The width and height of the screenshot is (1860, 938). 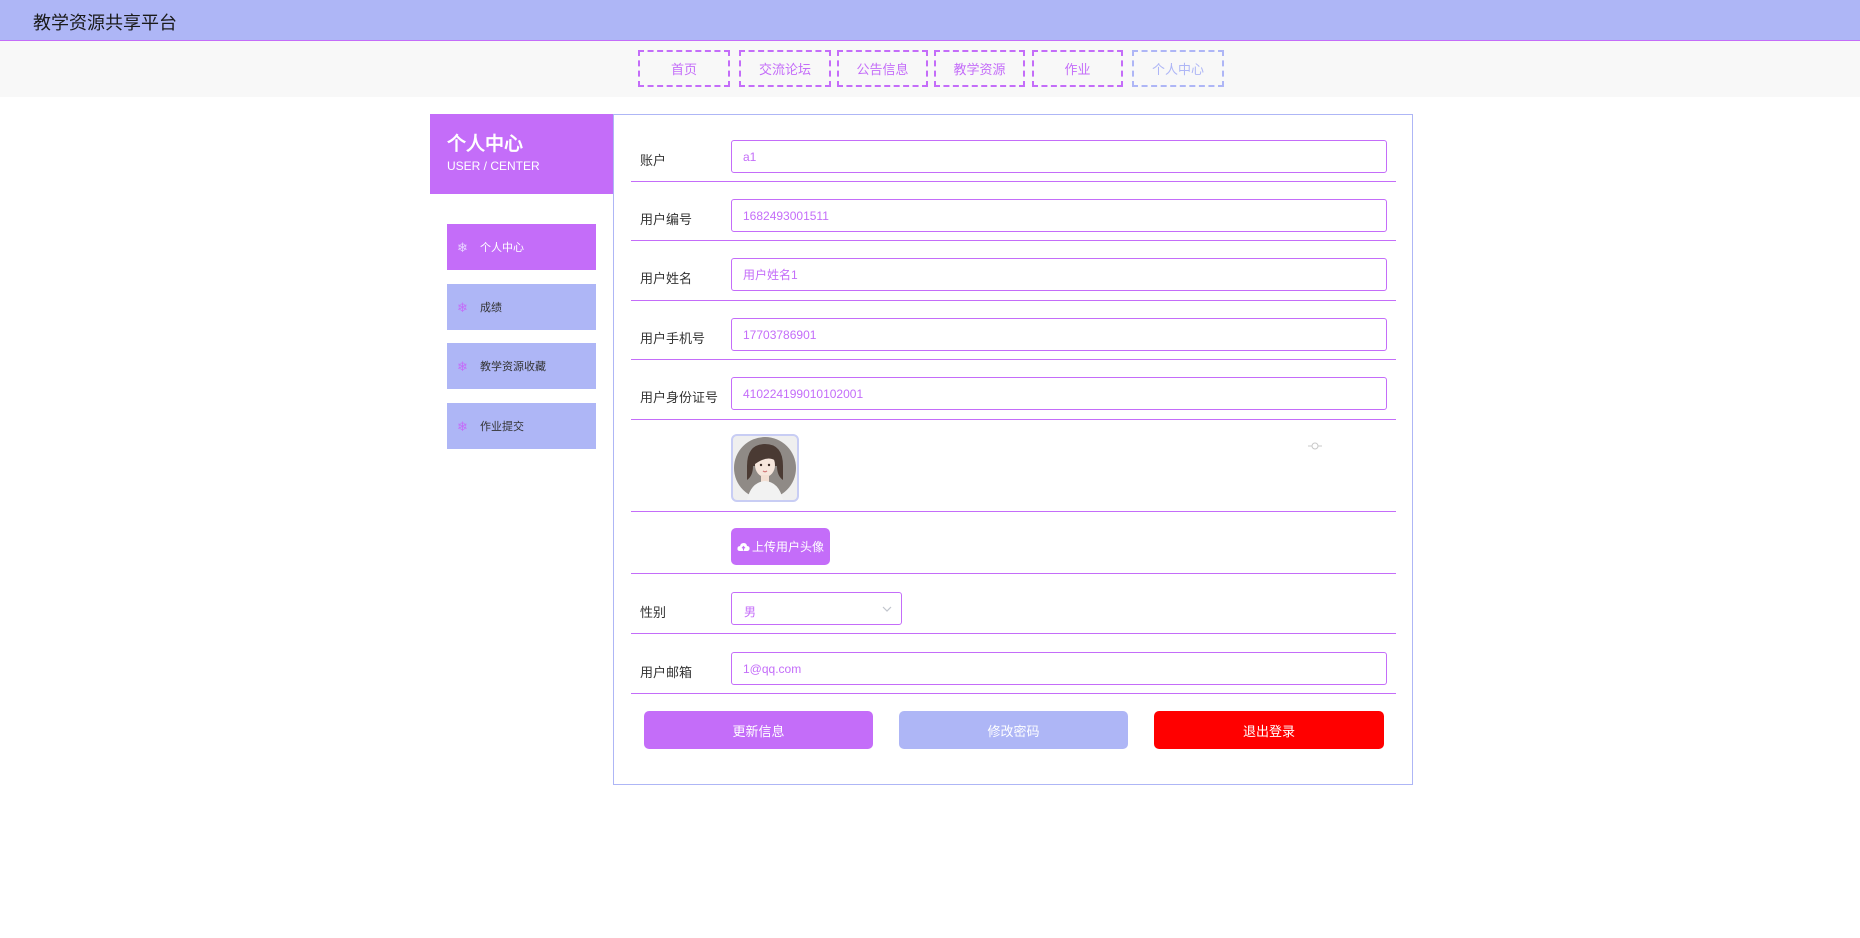 I want to click on avatar-illustration, so click(x=765, y=468).